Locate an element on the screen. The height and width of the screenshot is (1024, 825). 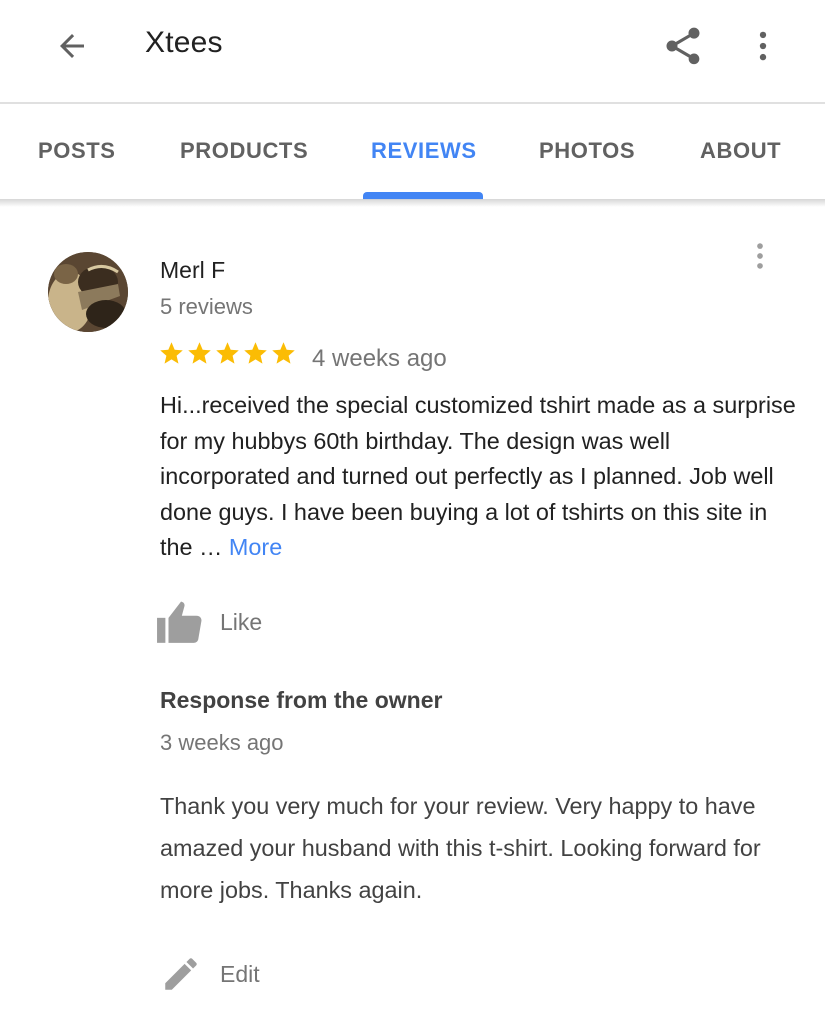
arrow-back-icon is located at coordinates (72, 46).